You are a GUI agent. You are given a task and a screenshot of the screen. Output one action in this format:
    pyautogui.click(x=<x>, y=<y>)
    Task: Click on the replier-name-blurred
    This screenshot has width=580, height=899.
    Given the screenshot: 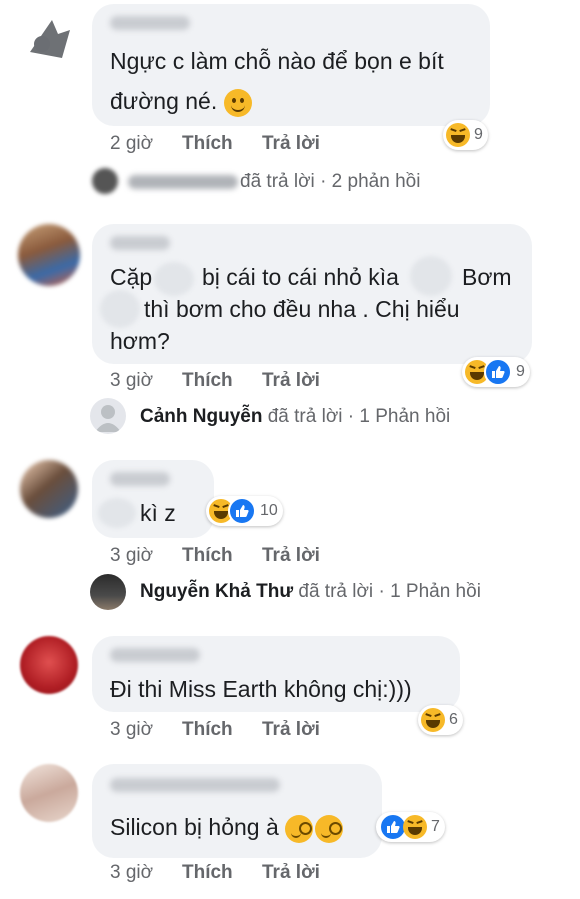 What is the action you would take?
    pyautogui.click(x=183, y=182)
    